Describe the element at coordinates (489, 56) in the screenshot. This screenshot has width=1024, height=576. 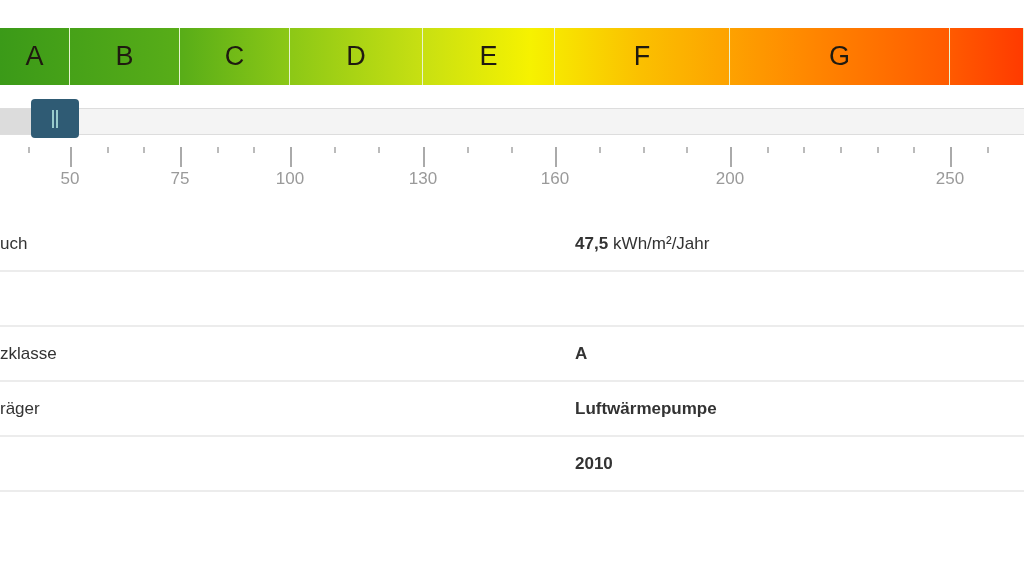
I see `energy-class-band: E` at that location.